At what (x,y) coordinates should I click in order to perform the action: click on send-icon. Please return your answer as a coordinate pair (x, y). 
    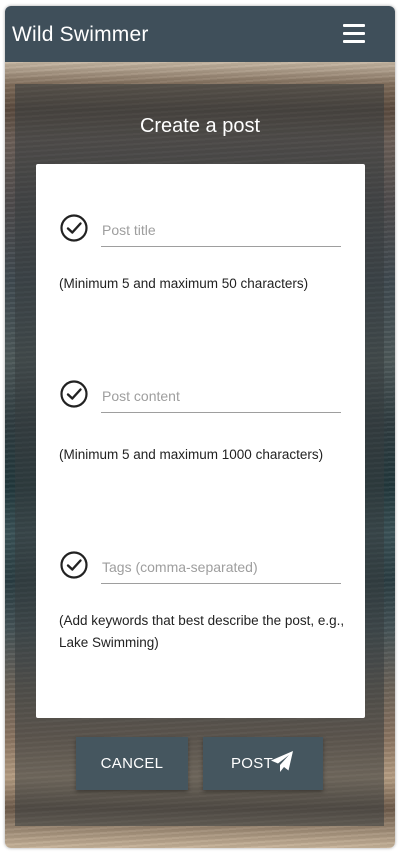
    Looking at the image, I should click on (282, 761).